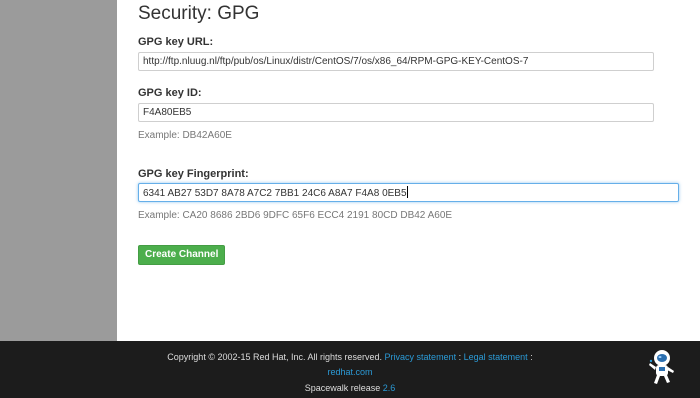  I want to click on footer-redhat-line: redhat.com, so click(350, 372).